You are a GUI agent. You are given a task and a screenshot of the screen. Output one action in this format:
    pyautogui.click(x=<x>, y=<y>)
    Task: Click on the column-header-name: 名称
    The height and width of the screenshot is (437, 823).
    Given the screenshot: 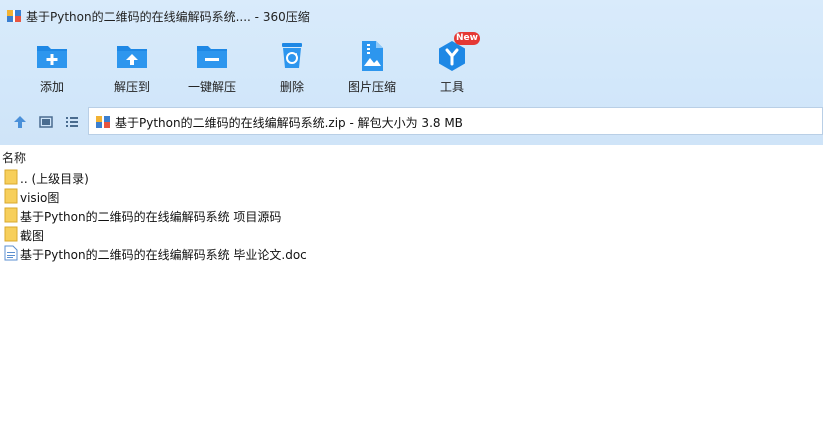 What is the action you would take?
    pyautogui.click(x=14, y=157)
    